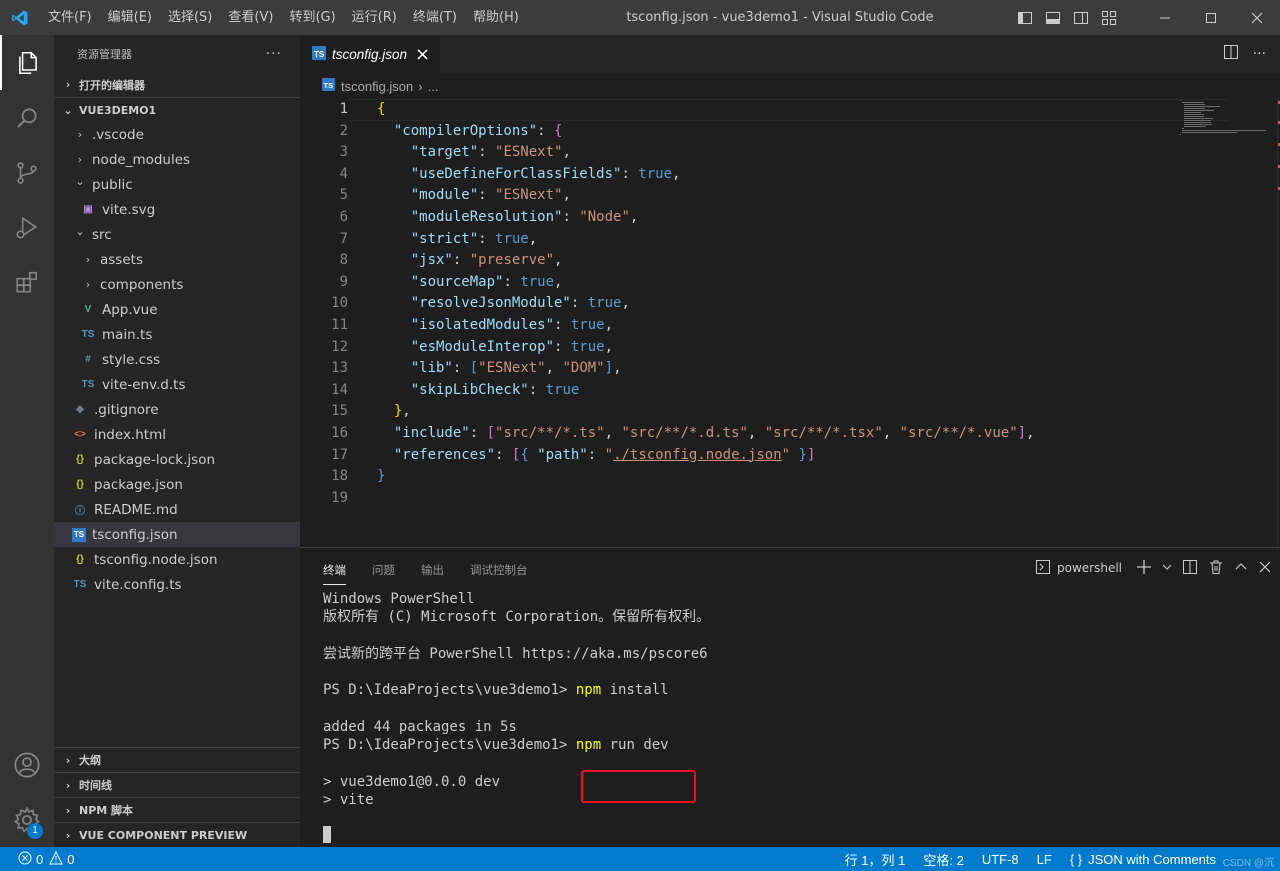  I want to click on file-item: ◆ .gitignore, so click(177, 409).